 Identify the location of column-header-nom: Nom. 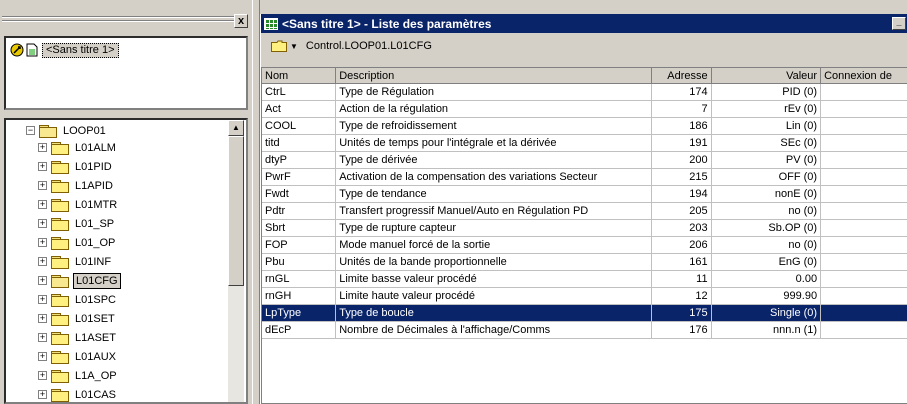
(299, 76).